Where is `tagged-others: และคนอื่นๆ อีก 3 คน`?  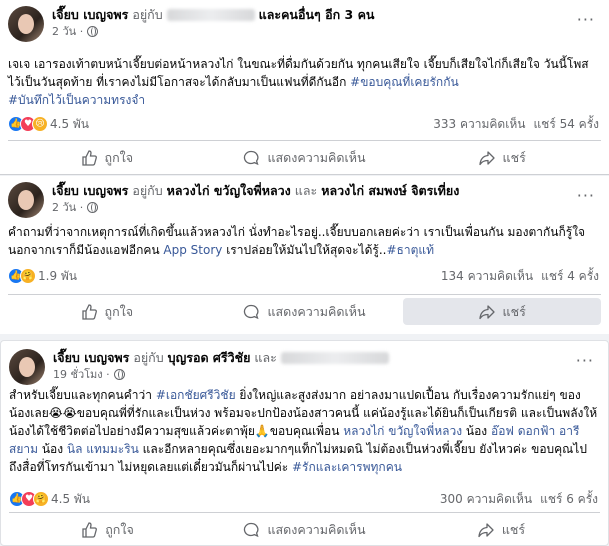 tagged-others: และคนอื่นๆ อีก 3 คน is located at coordinates (317, 14).